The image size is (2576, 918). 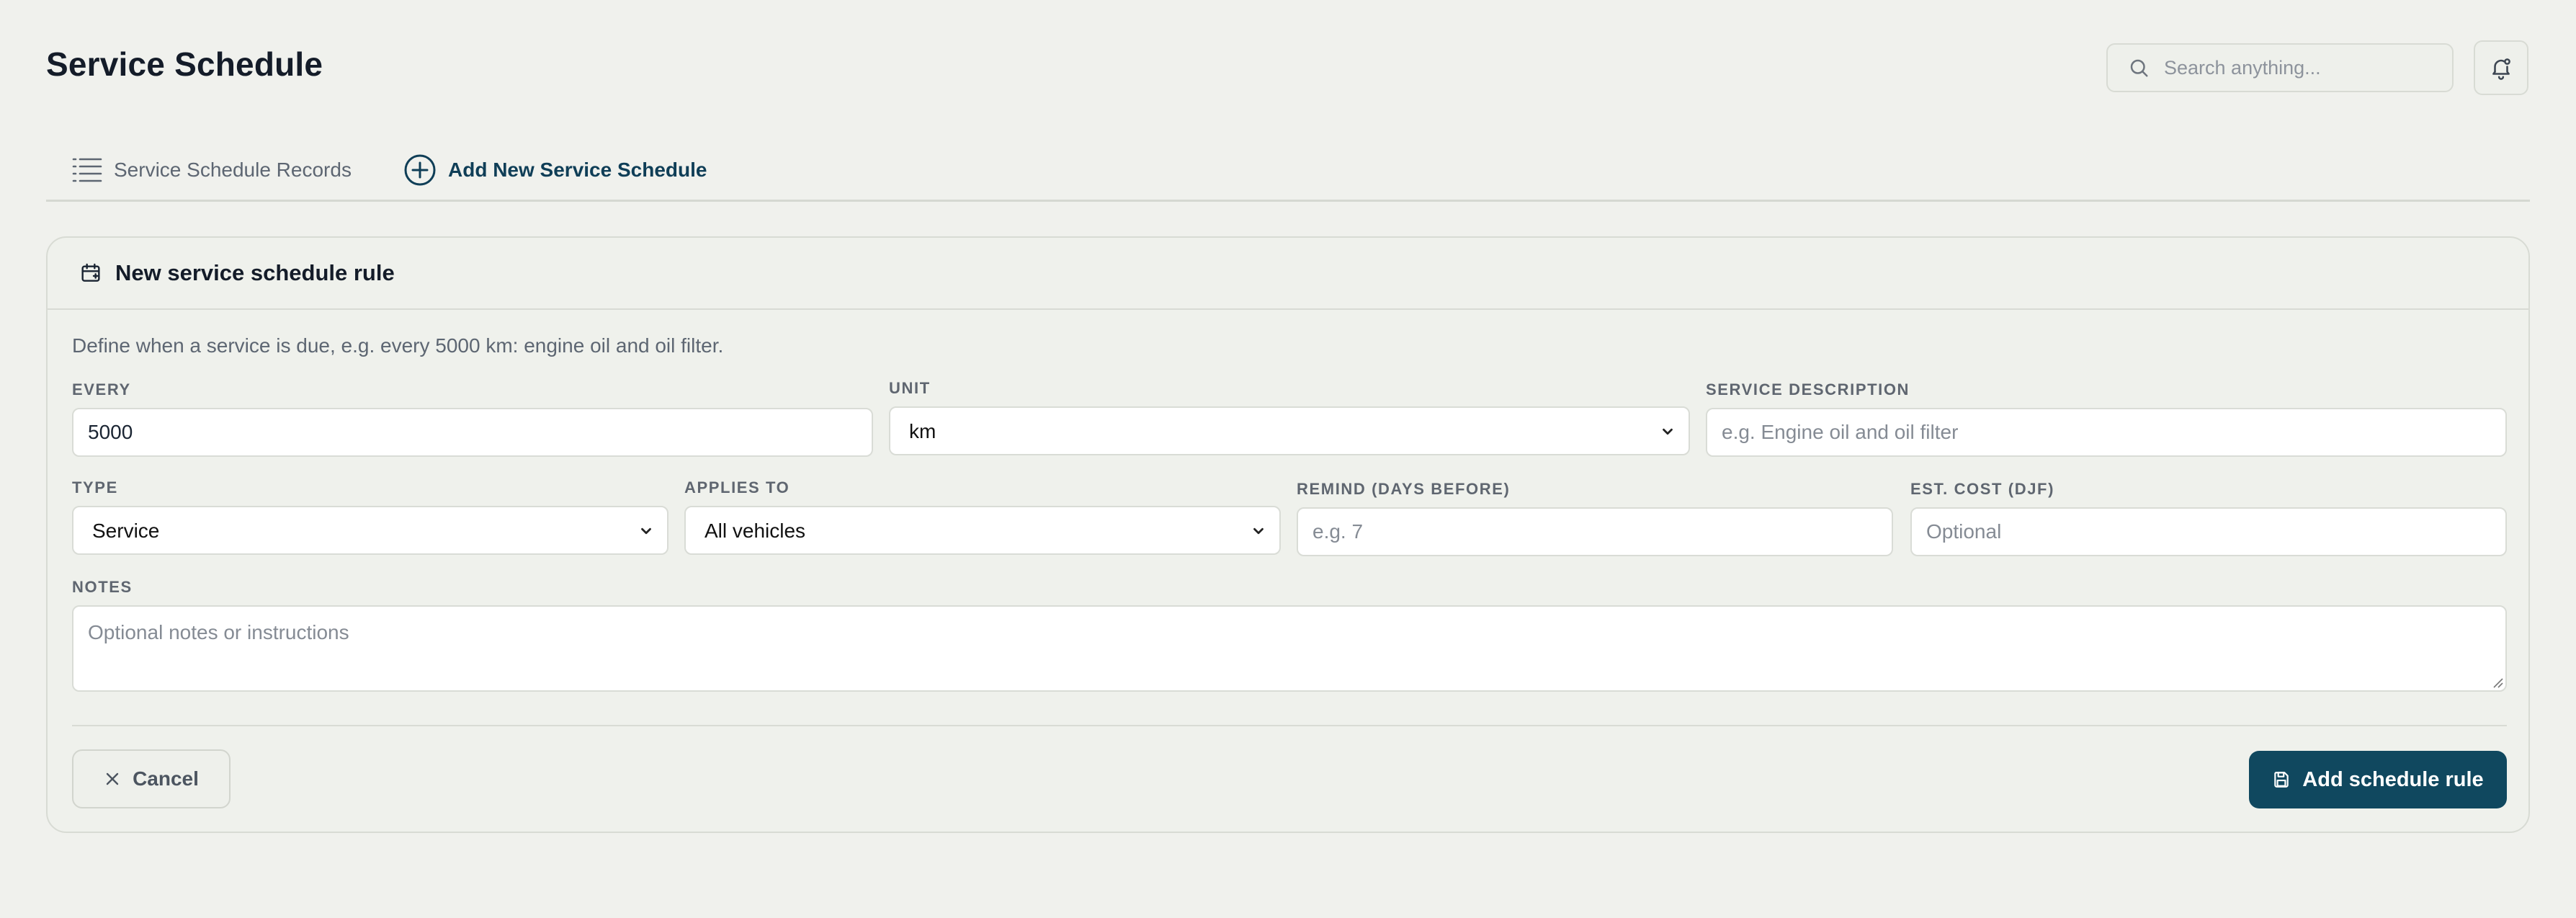 I want to click on type-label: Type, so click(x=95, y=487).